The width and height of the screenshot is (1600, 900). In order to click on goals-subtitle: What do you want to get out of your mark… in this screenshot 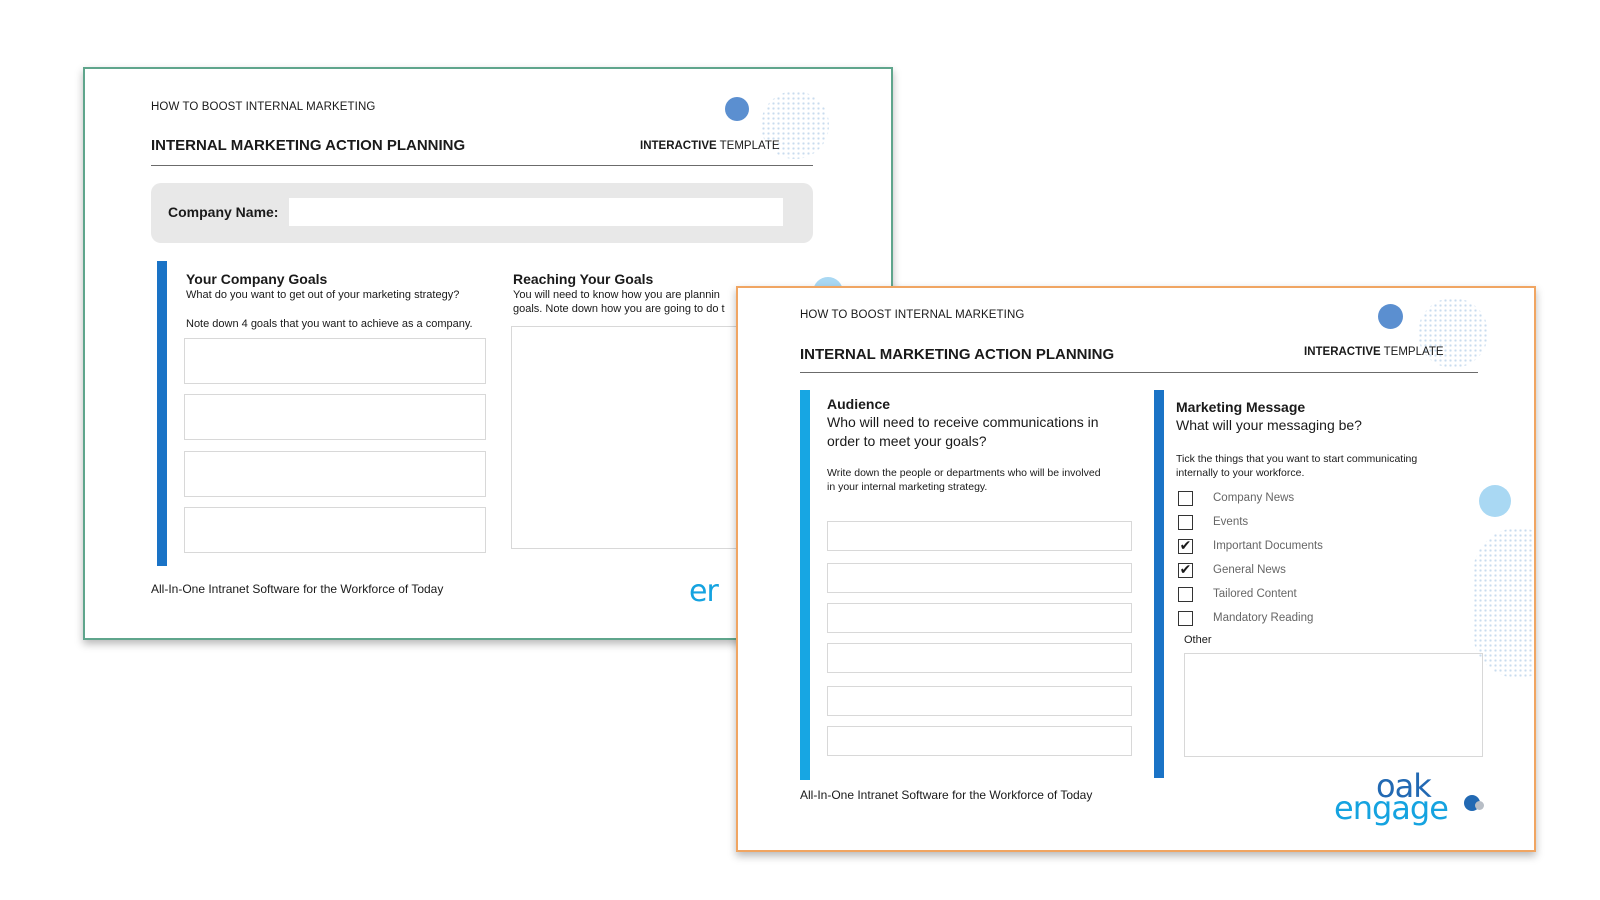, I will do `click(323, 295)`.